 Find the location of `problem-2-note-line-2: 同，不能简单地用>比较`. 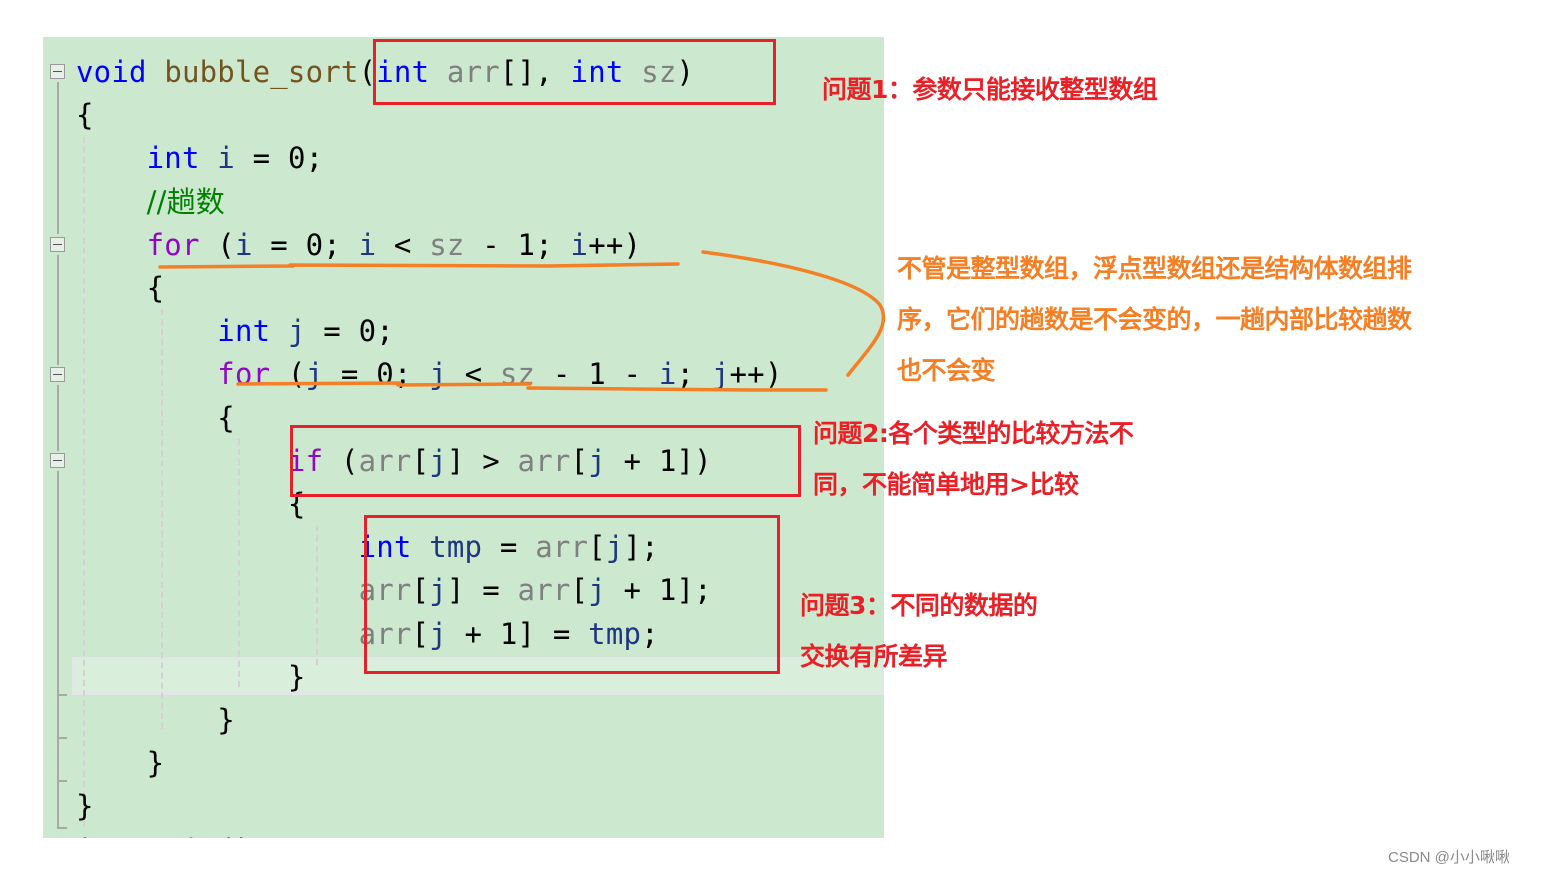

problem-2-note-line-2: 同，不能简单地用>比较 is located at coordinates (946, 484).